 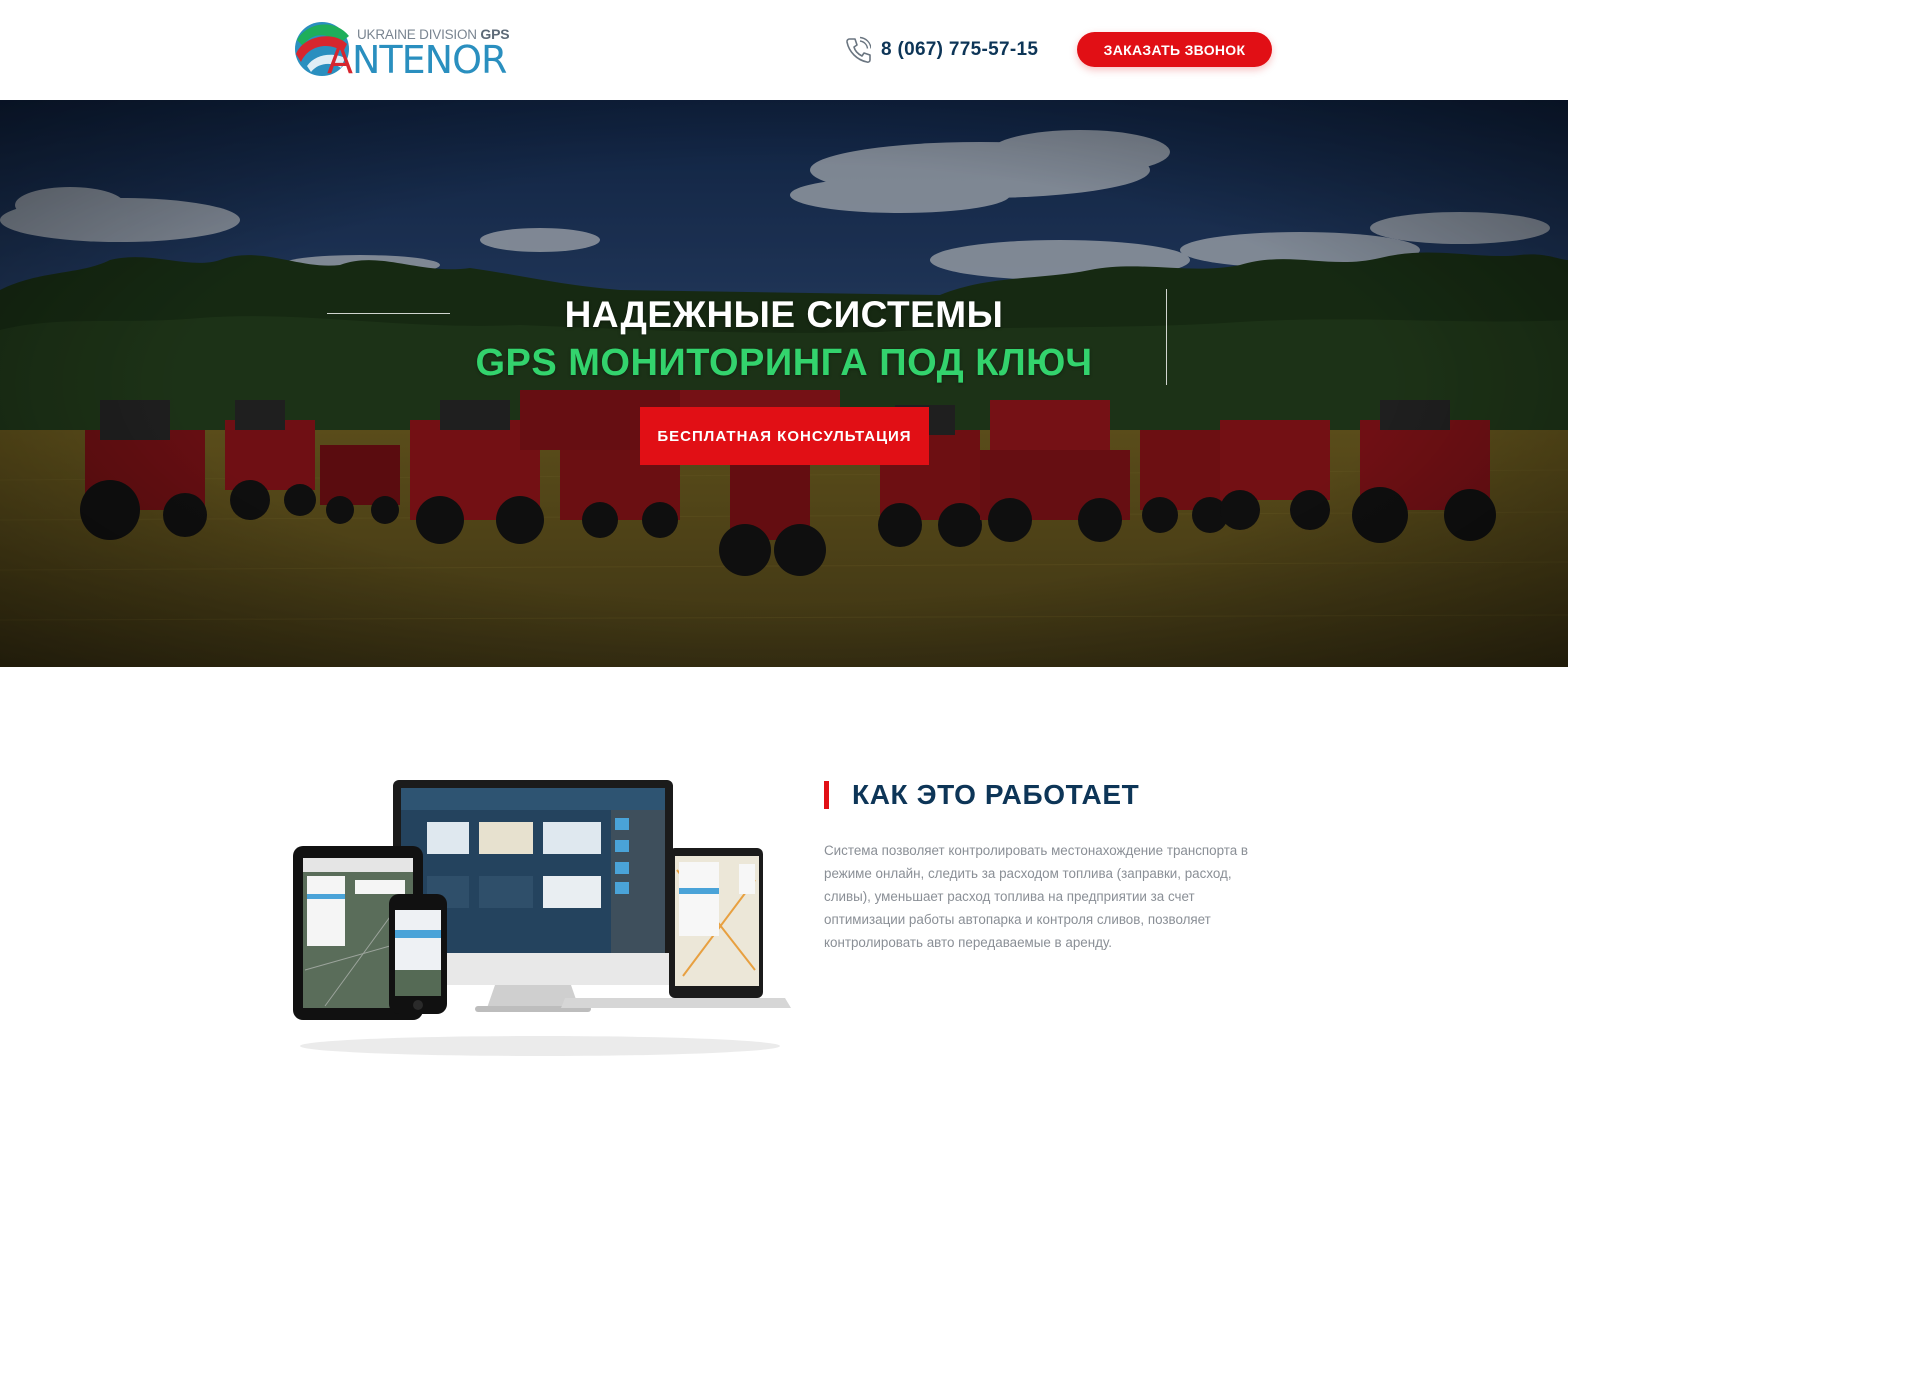 What do you see at coordinates (1174, 49) in the screenshot?
I see `order-call-button: ЗАКАЗАТЬ ЗВОНОК` at bounding box center [1174, 49].